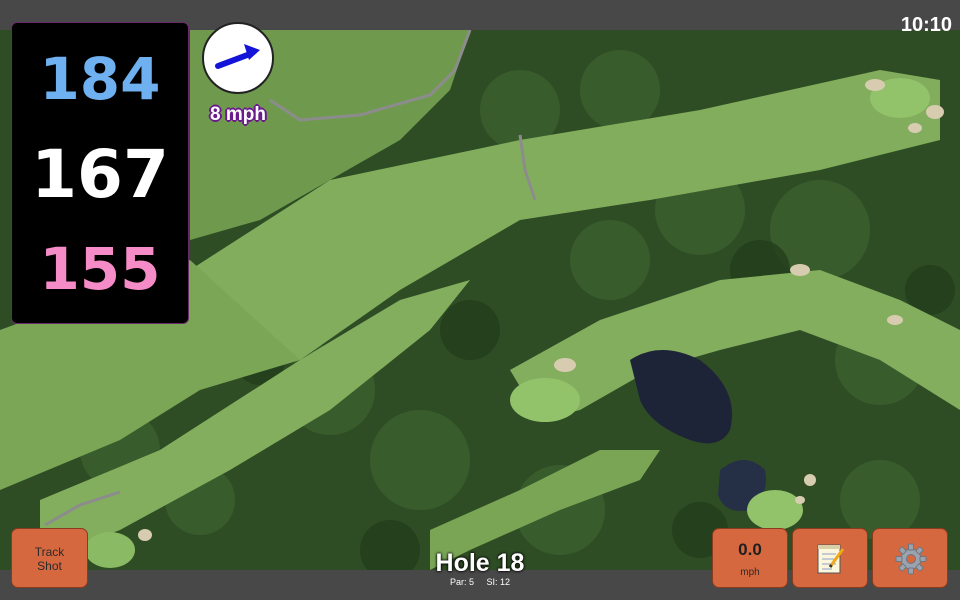  What do you see at coordinates (480, 563) in the screenshot?
I see `hole-title: Hole 18` at bounding box center [480, 563].